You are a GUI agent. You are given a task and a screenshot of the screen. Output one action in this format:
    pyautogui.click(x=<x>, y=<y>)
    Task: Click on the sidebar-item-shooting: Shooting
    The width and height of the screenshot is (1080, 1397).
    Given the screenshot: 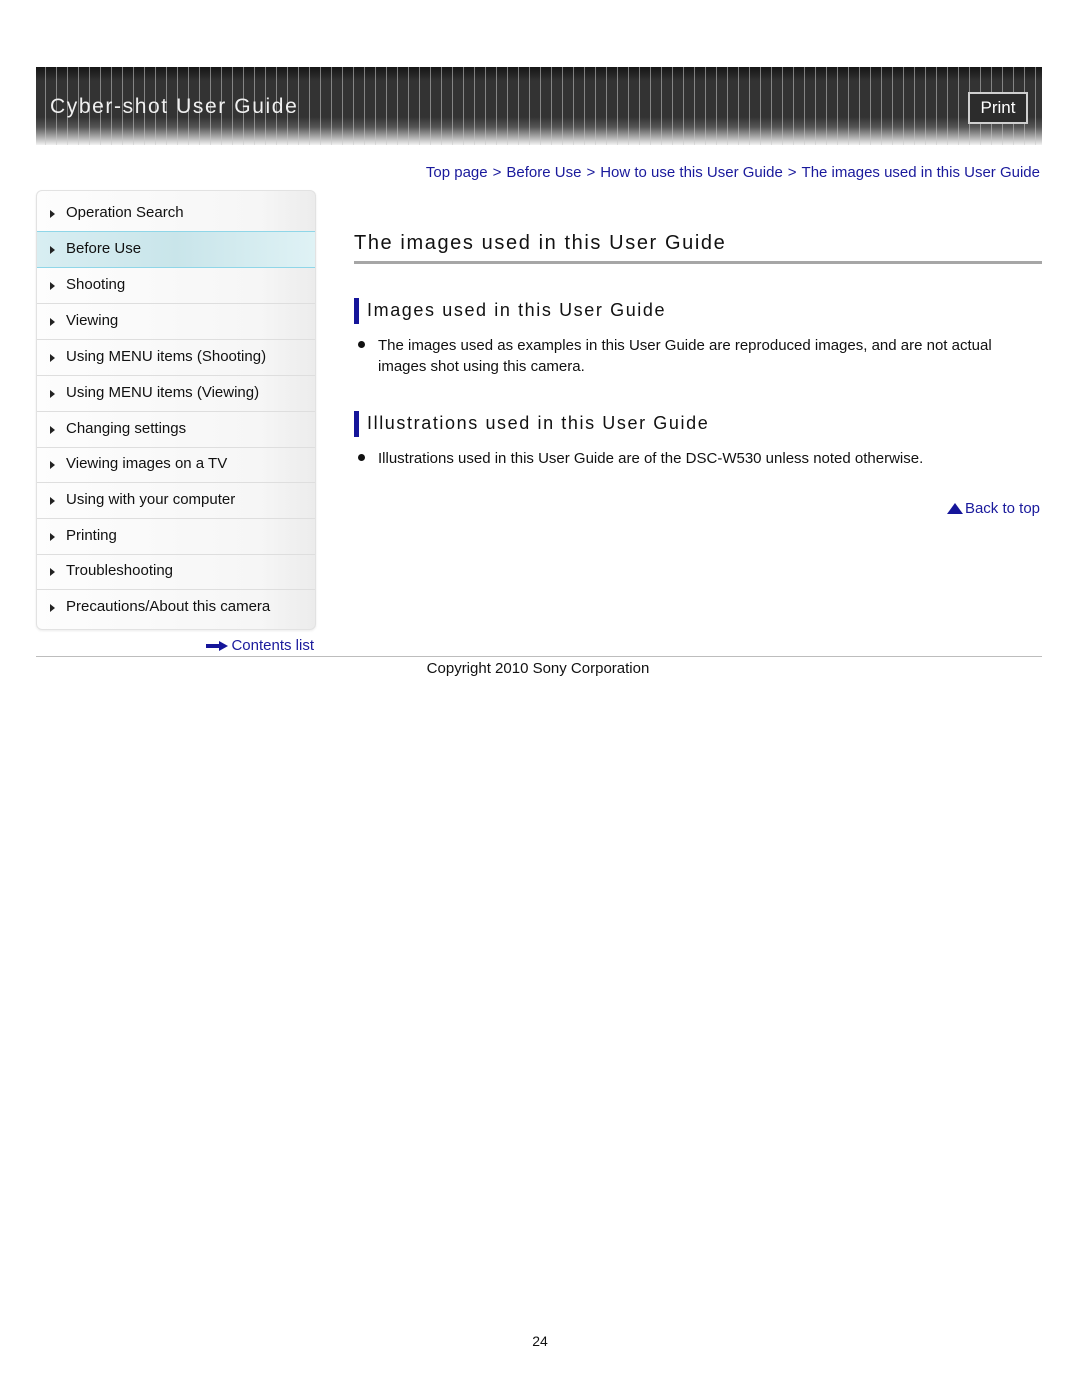 What is the action you would take?
    pyautogui.click(x=176, y=286)
    